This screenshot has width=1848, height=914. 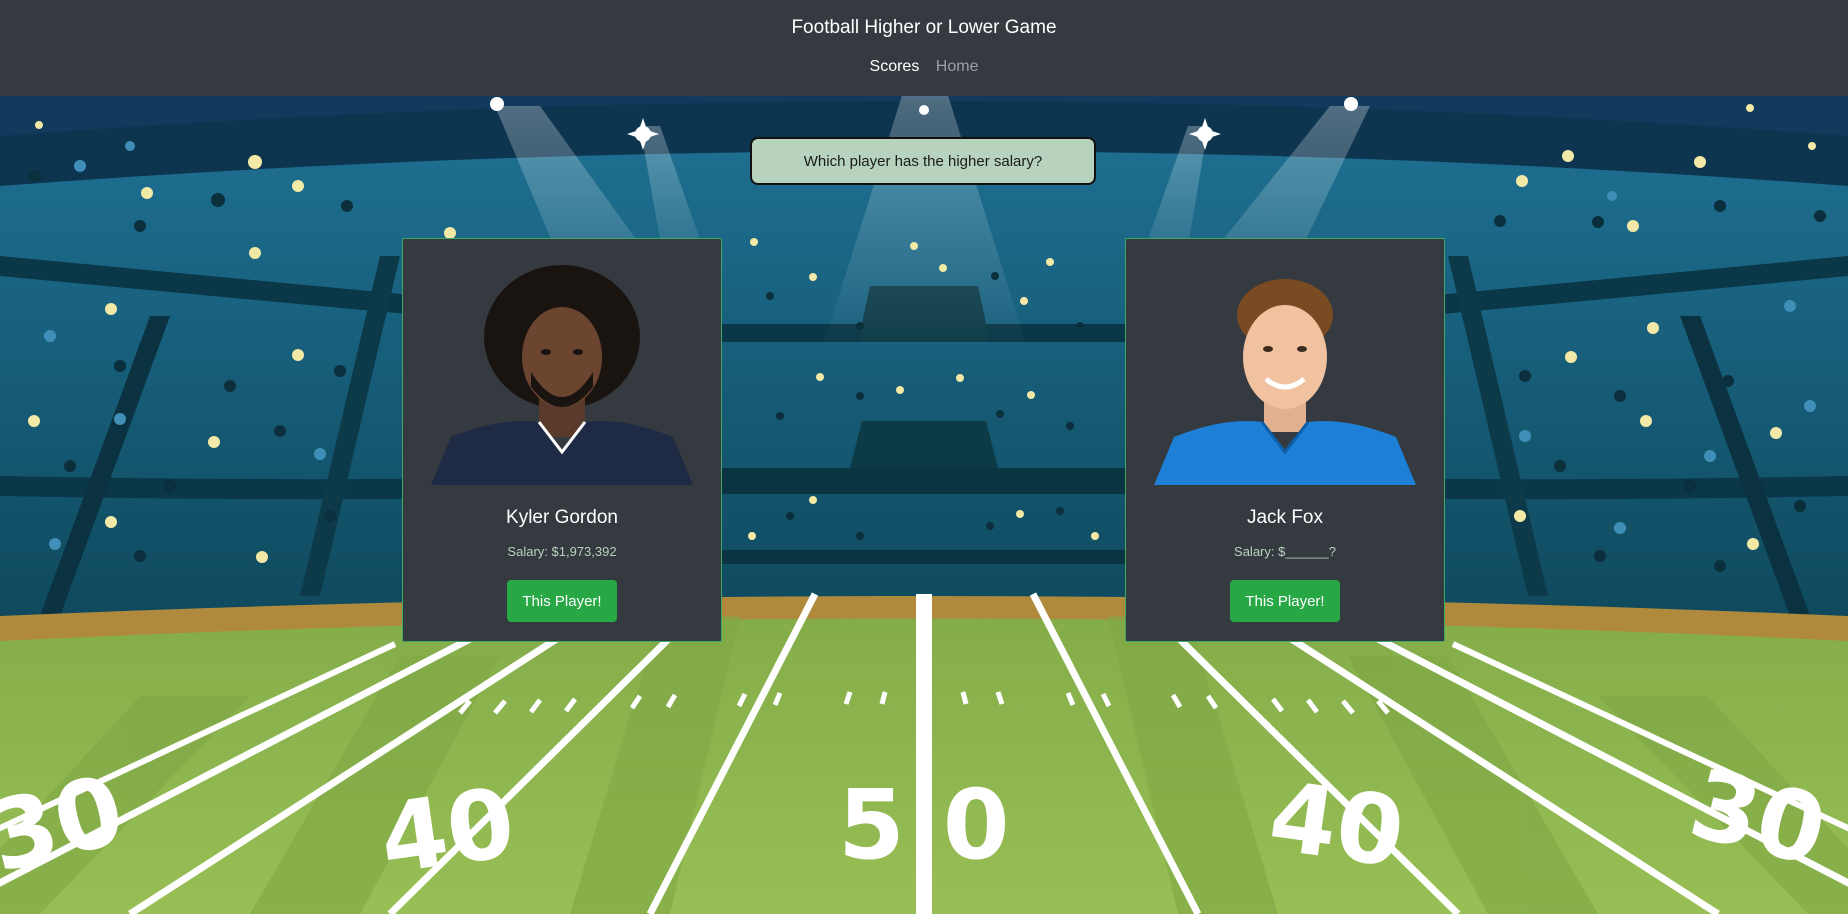 I want to click on nav-link-scores: Scores, so click(x=895, y=66).